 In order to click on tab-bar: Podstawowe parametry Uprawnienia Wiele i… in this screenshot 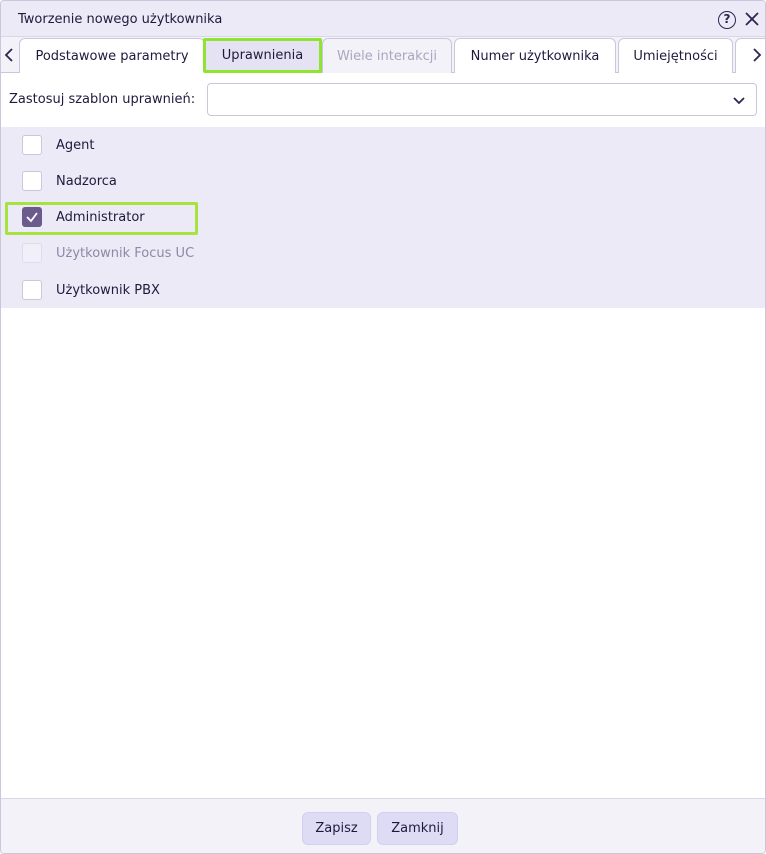, I will do `click(383, 55)`.